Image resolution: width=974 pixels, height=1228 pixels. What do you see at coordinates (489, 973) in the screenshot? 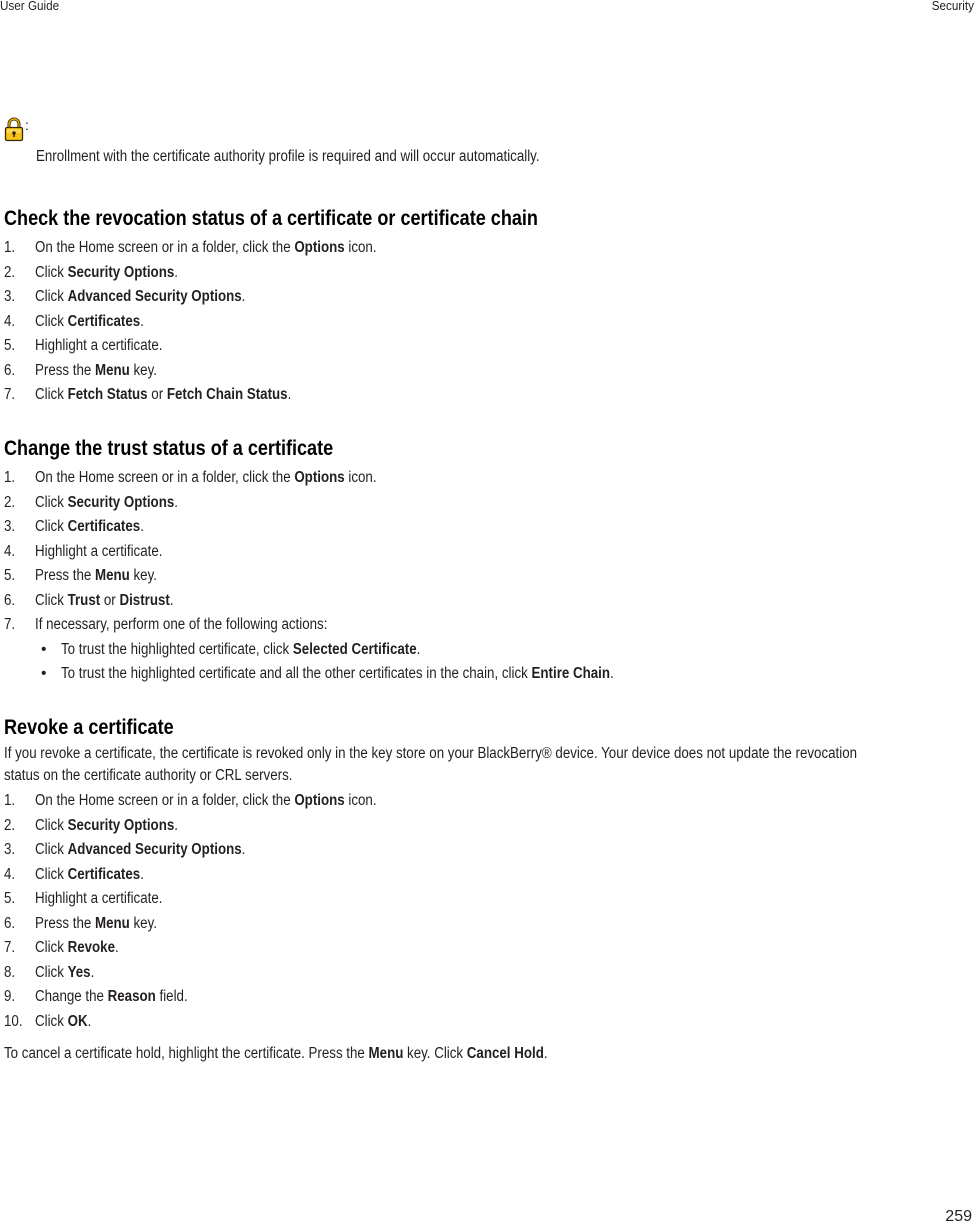
I see `step-item: 8. Click Yes.` at bounding box center [489, 973].